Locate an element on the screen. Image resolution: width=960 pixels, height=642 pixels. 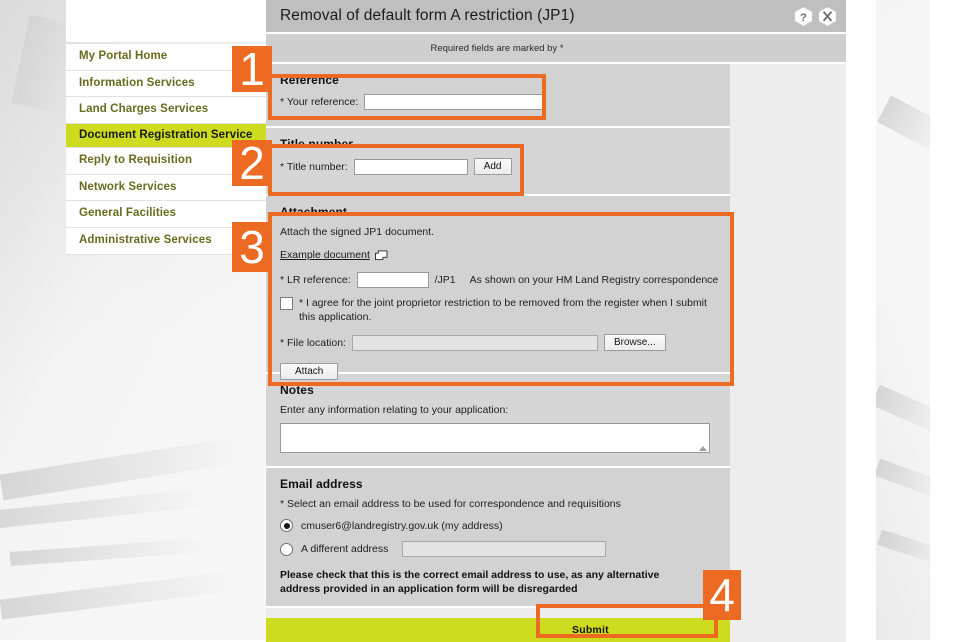
help-icon: ? is located at coordinates (803, 16).